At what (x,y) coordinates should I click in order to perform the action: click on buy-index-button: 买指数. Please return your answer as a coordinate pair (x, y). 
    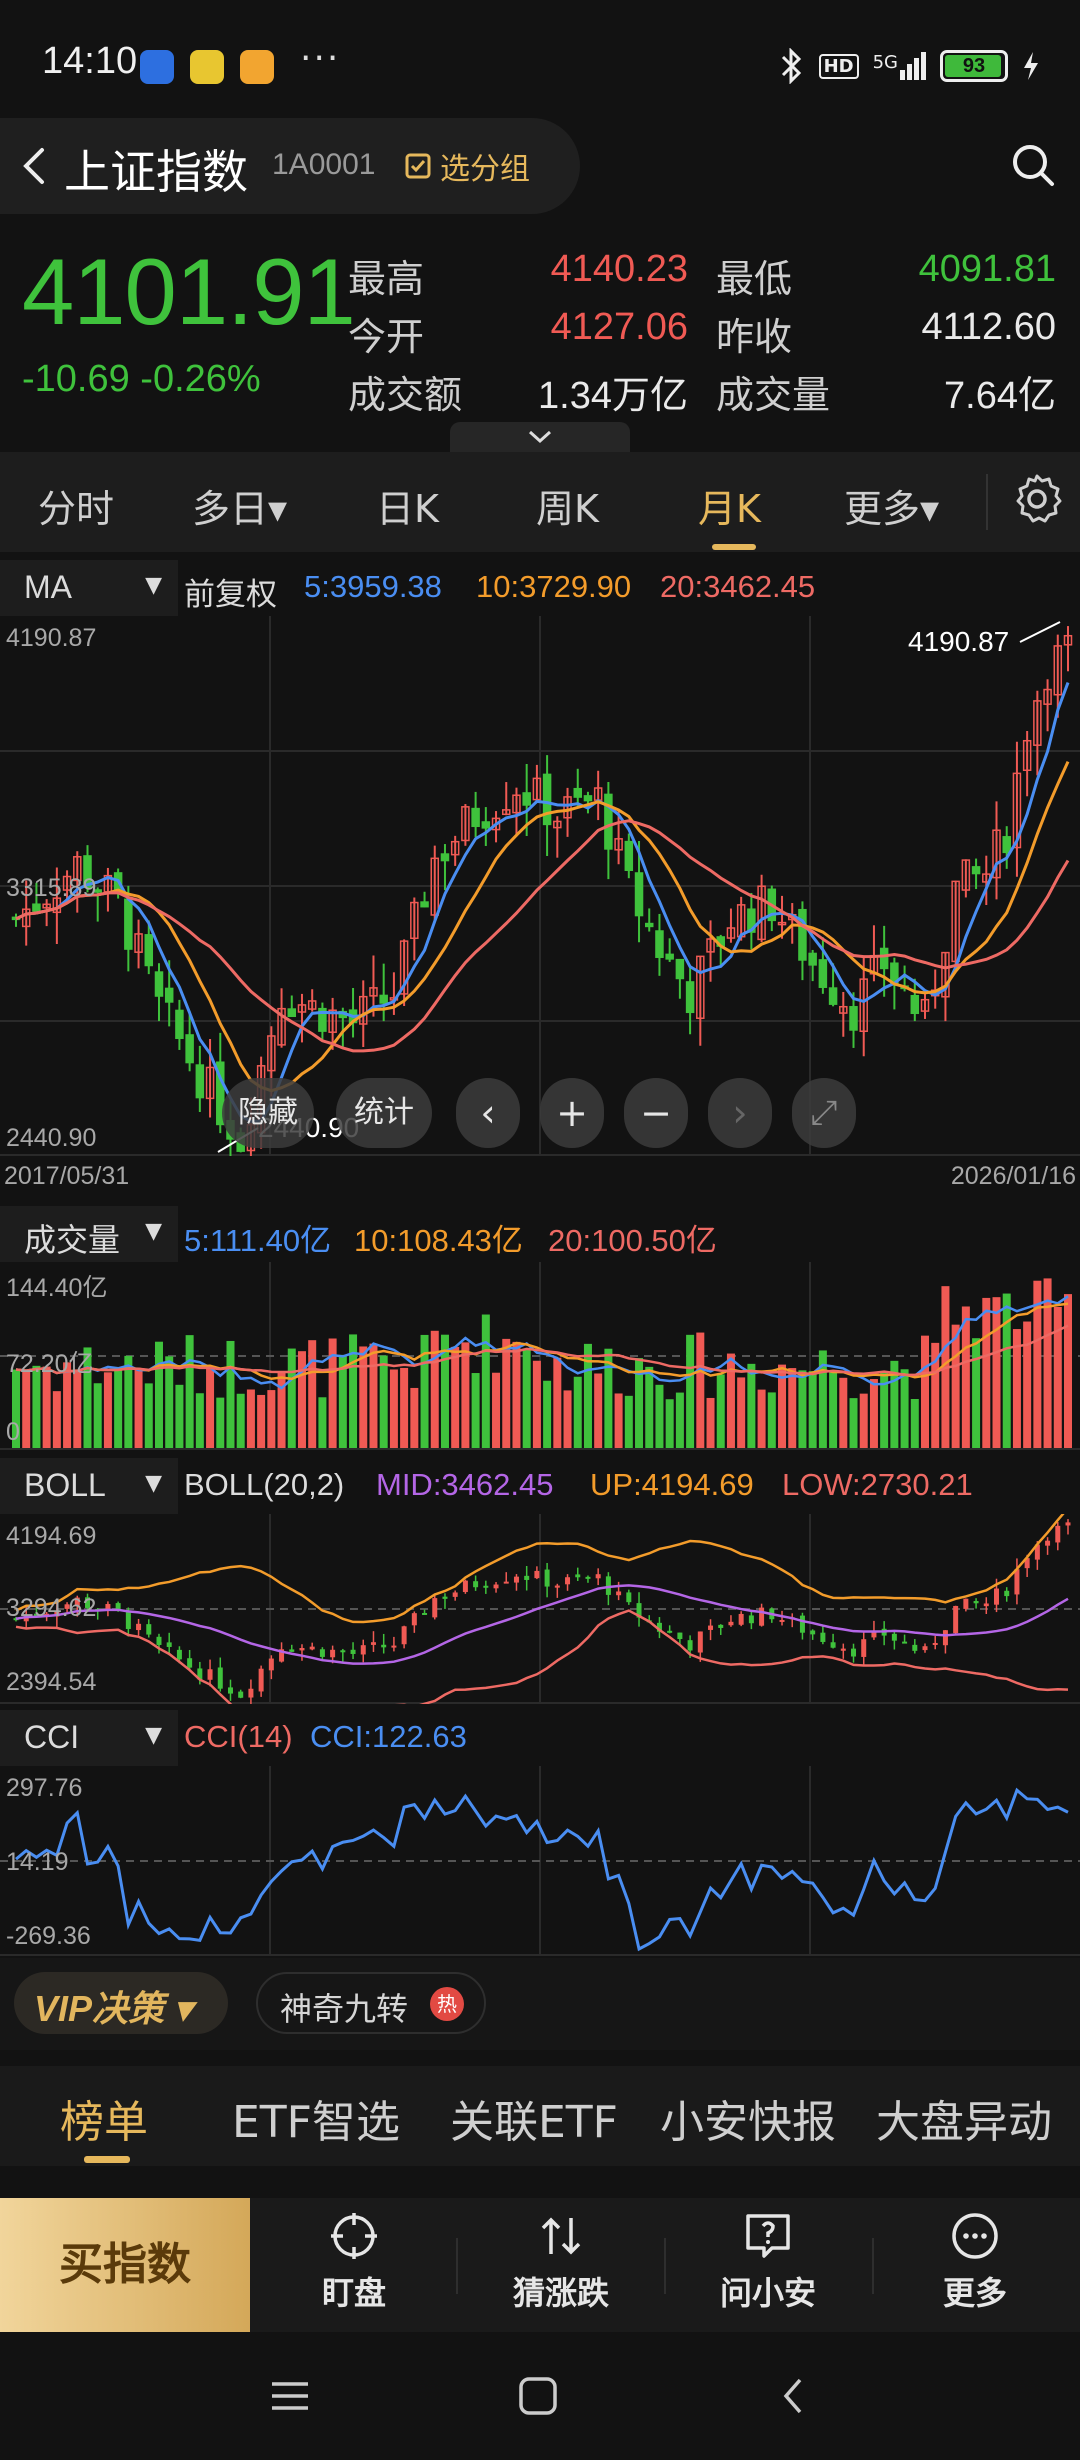
    Looking at the image, I should click on (125, 2265).